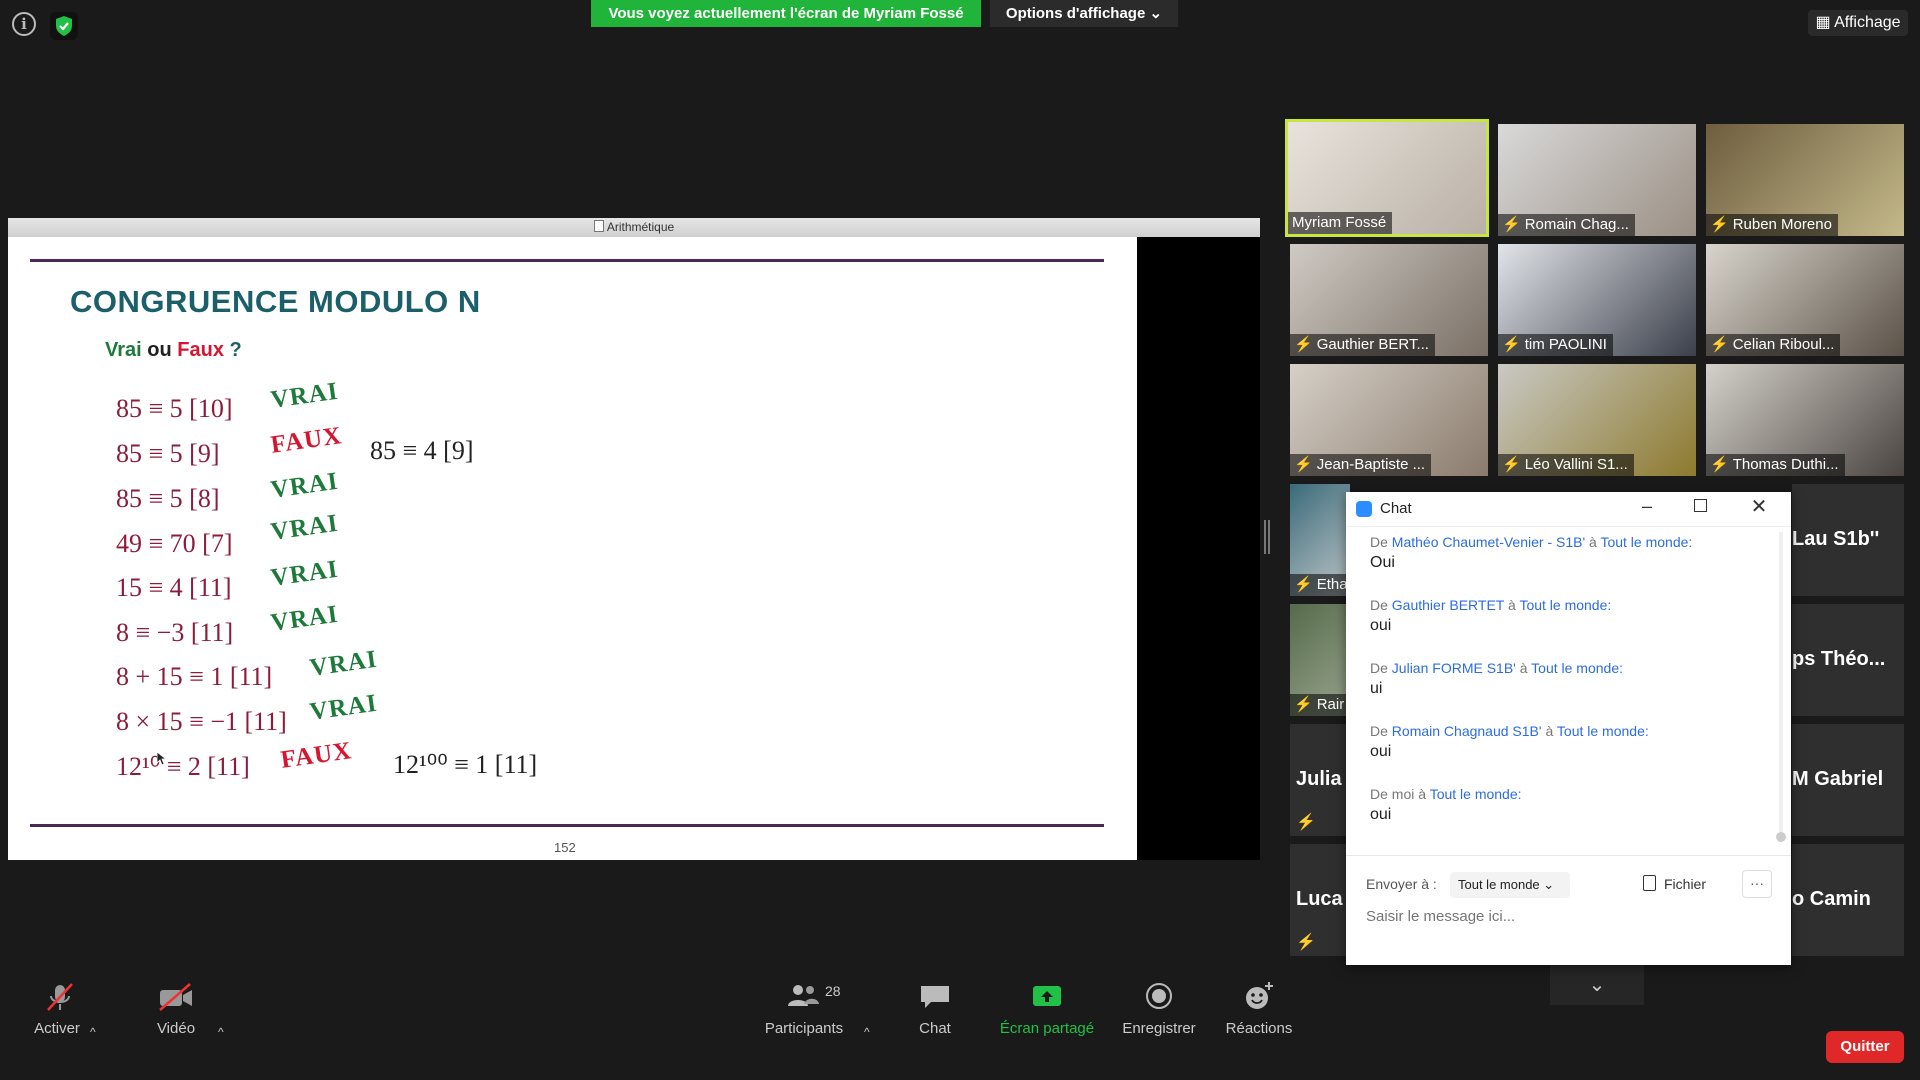  Describe the element at coordinates (305, 573) in the screenshot. I see `verdict-row-5: VRAI` at that location.